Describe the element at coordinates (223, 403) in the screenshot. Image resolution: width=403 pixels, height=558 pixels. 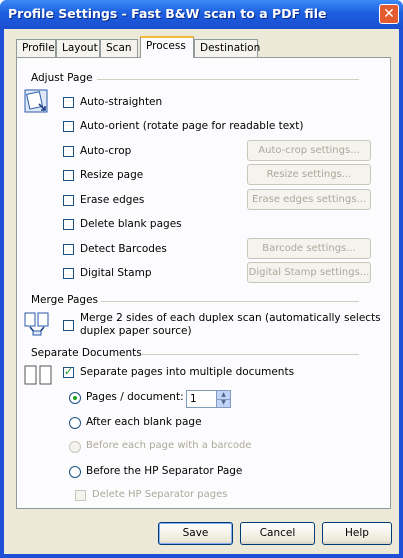
I see `spinner-down-icon: ▼` at that location.